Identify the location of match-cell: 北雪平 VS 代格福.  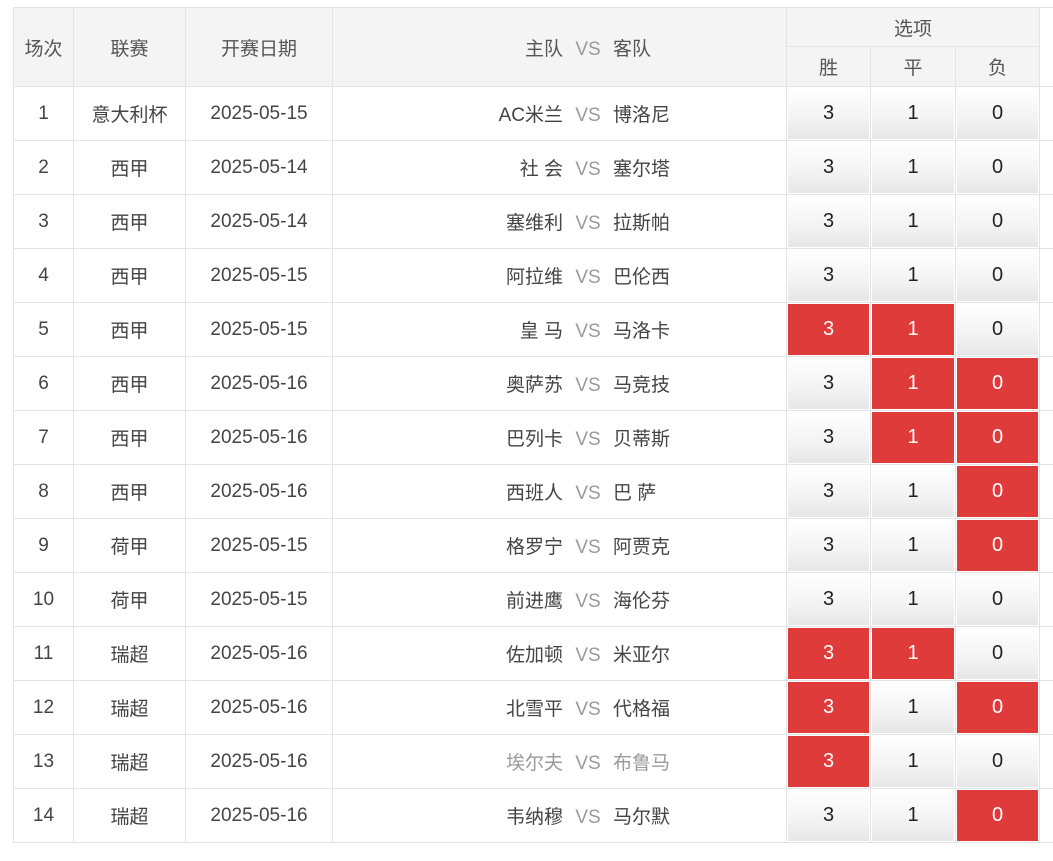
(559, 707).